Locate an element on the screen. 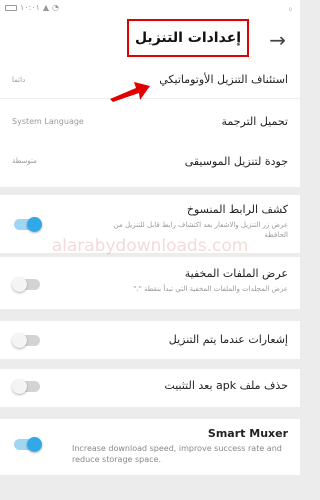  setting-resume-label: استئناف التنزيل الأوتوماتيكي is located at coordinates (223, 79).